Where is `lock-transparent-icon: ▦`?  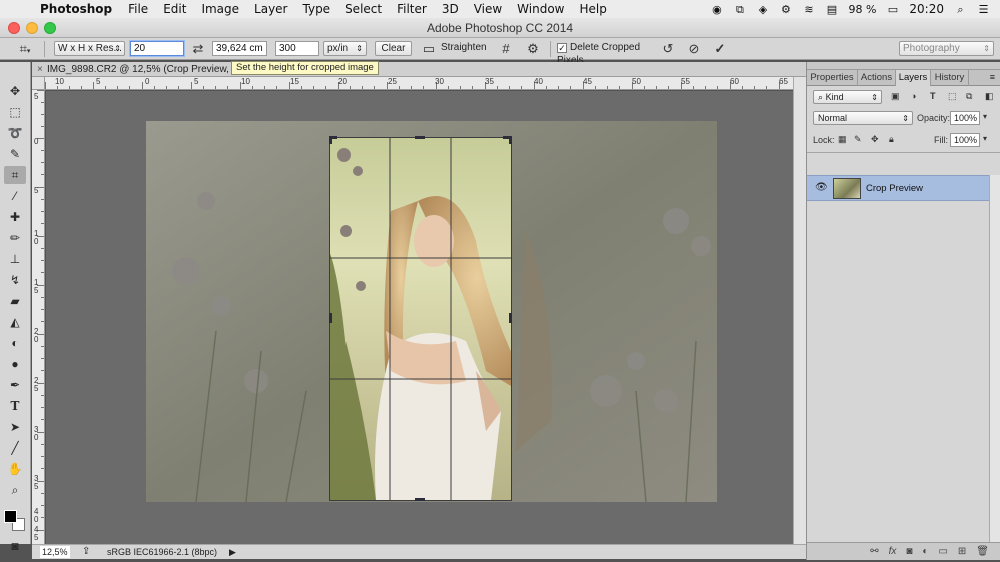 lock-transparent-icon: ▦ is located at coordinates (842, 139).